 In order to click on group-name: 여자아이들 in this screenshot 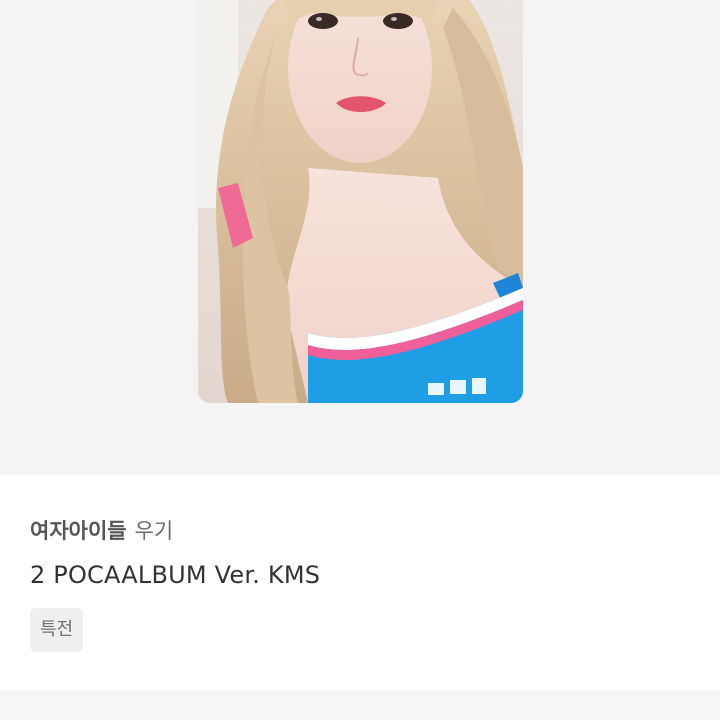, I will do `click(78, 531)`.